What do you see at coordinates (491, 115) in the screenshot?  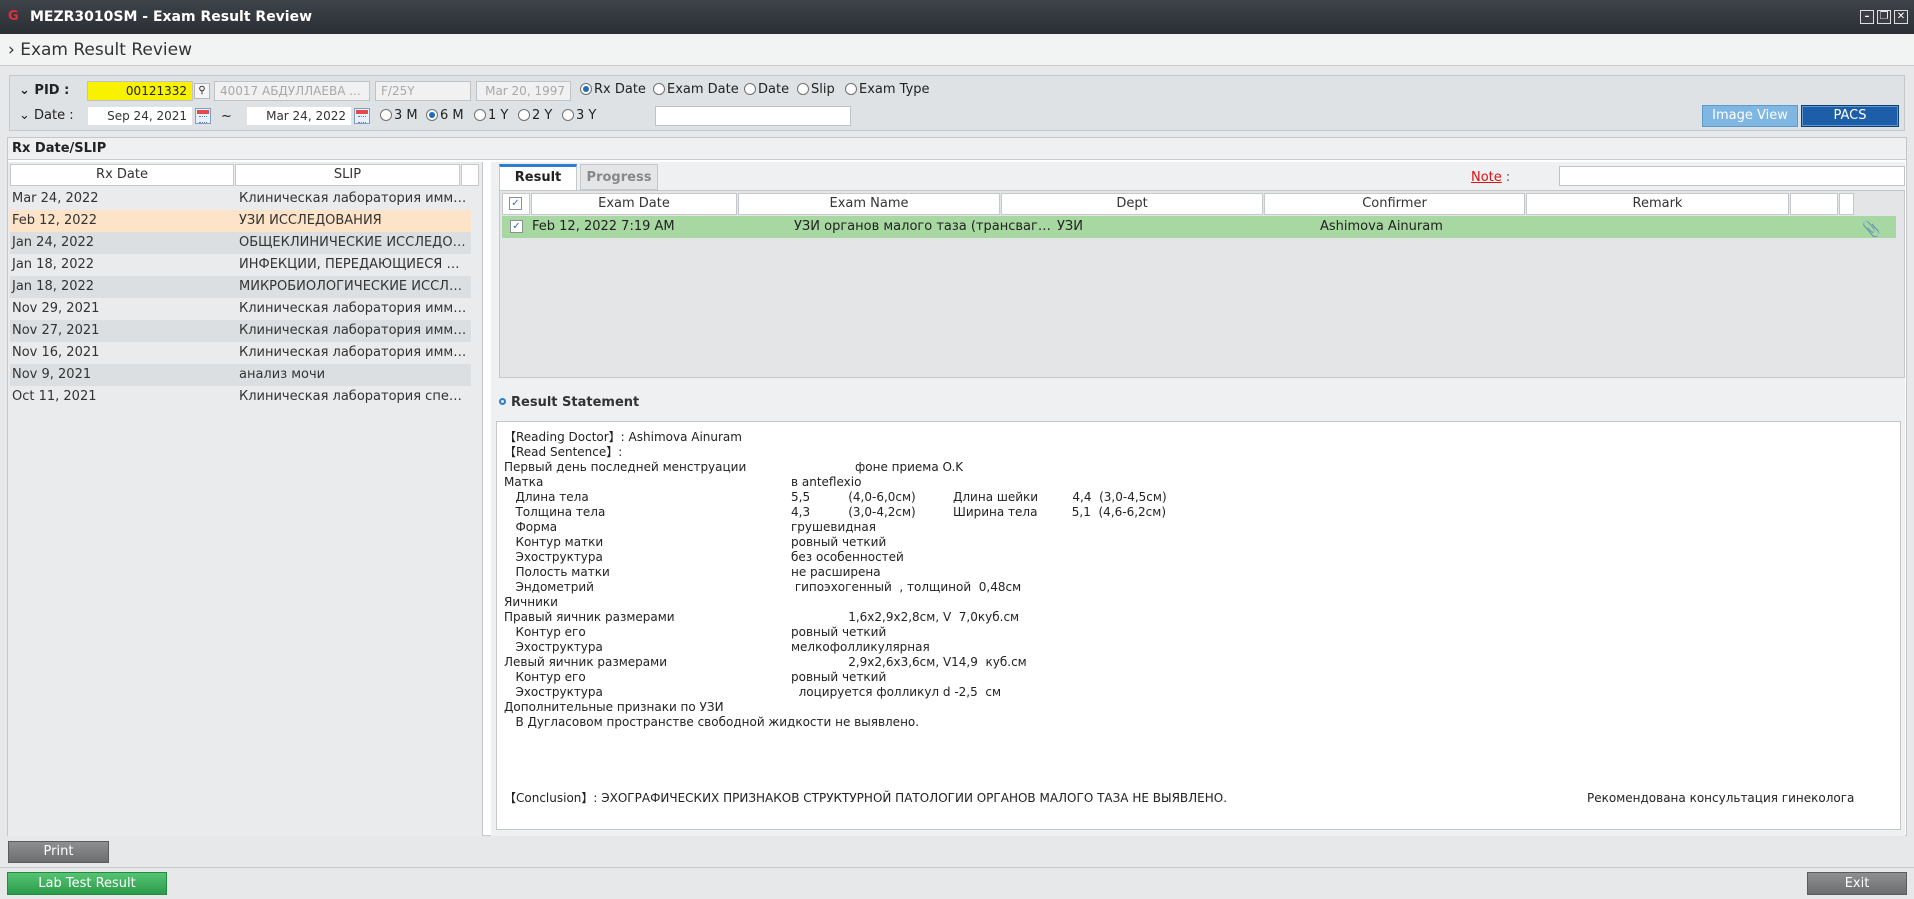 I see `period-radio-1y: 1 Y` at bounding box center [491, 115].